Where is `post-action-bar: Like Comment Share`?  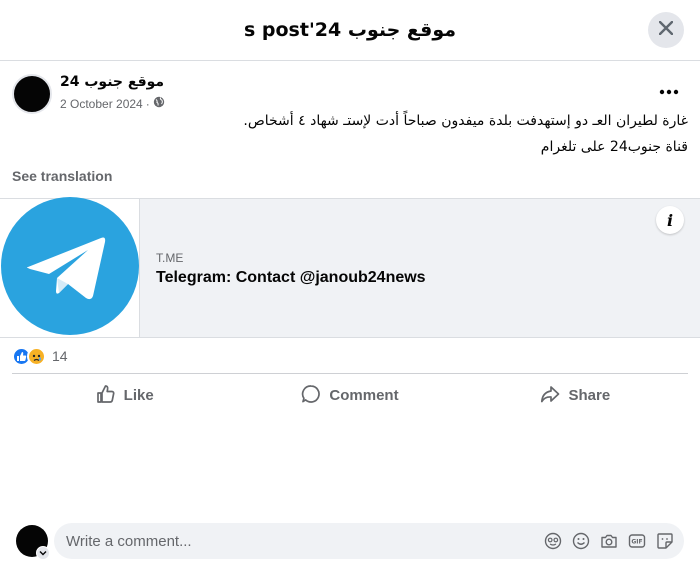
post-action-bar: Like Comment Share is located at coordinates (350, 395).